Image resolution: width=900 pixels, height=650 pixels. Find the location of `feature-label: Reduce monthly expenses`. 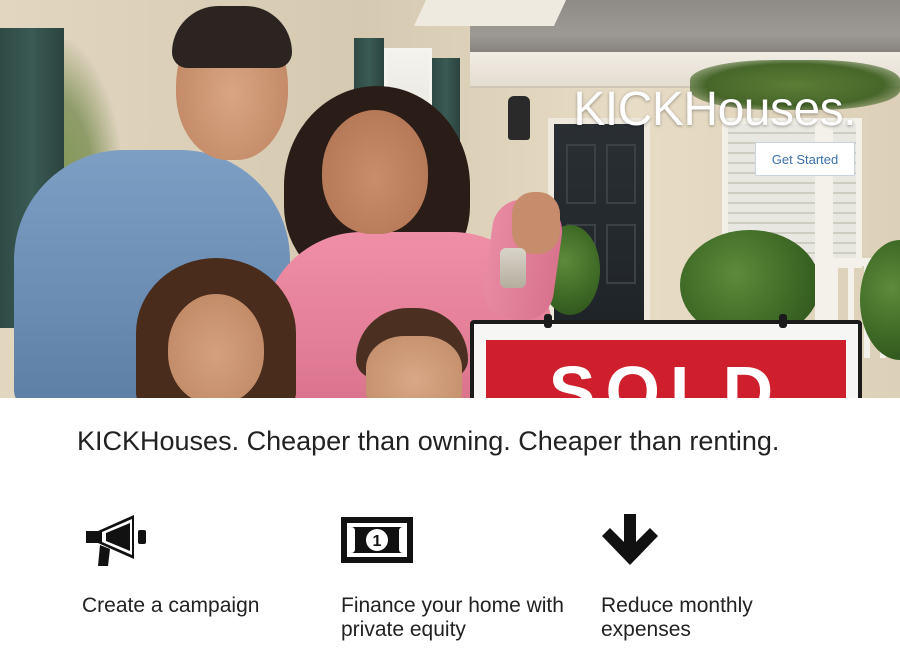

feature-label: Reduce monthly expenses is located at coordinates (677, 617).